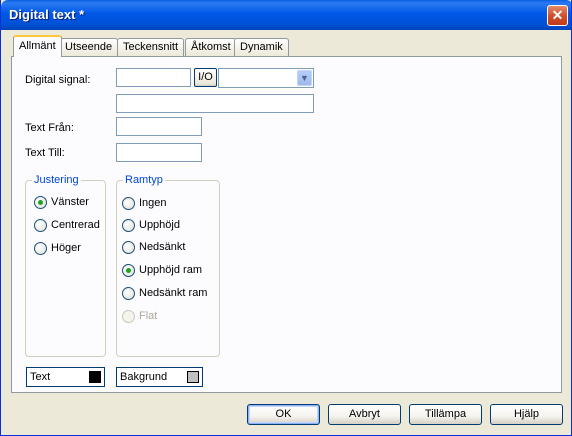 This screenshot has height=436, width=572. What do you see at coordinates (56, 180) in the screenshot?
I see `justification-group-title: Justering` at bounding box center [56, 180].